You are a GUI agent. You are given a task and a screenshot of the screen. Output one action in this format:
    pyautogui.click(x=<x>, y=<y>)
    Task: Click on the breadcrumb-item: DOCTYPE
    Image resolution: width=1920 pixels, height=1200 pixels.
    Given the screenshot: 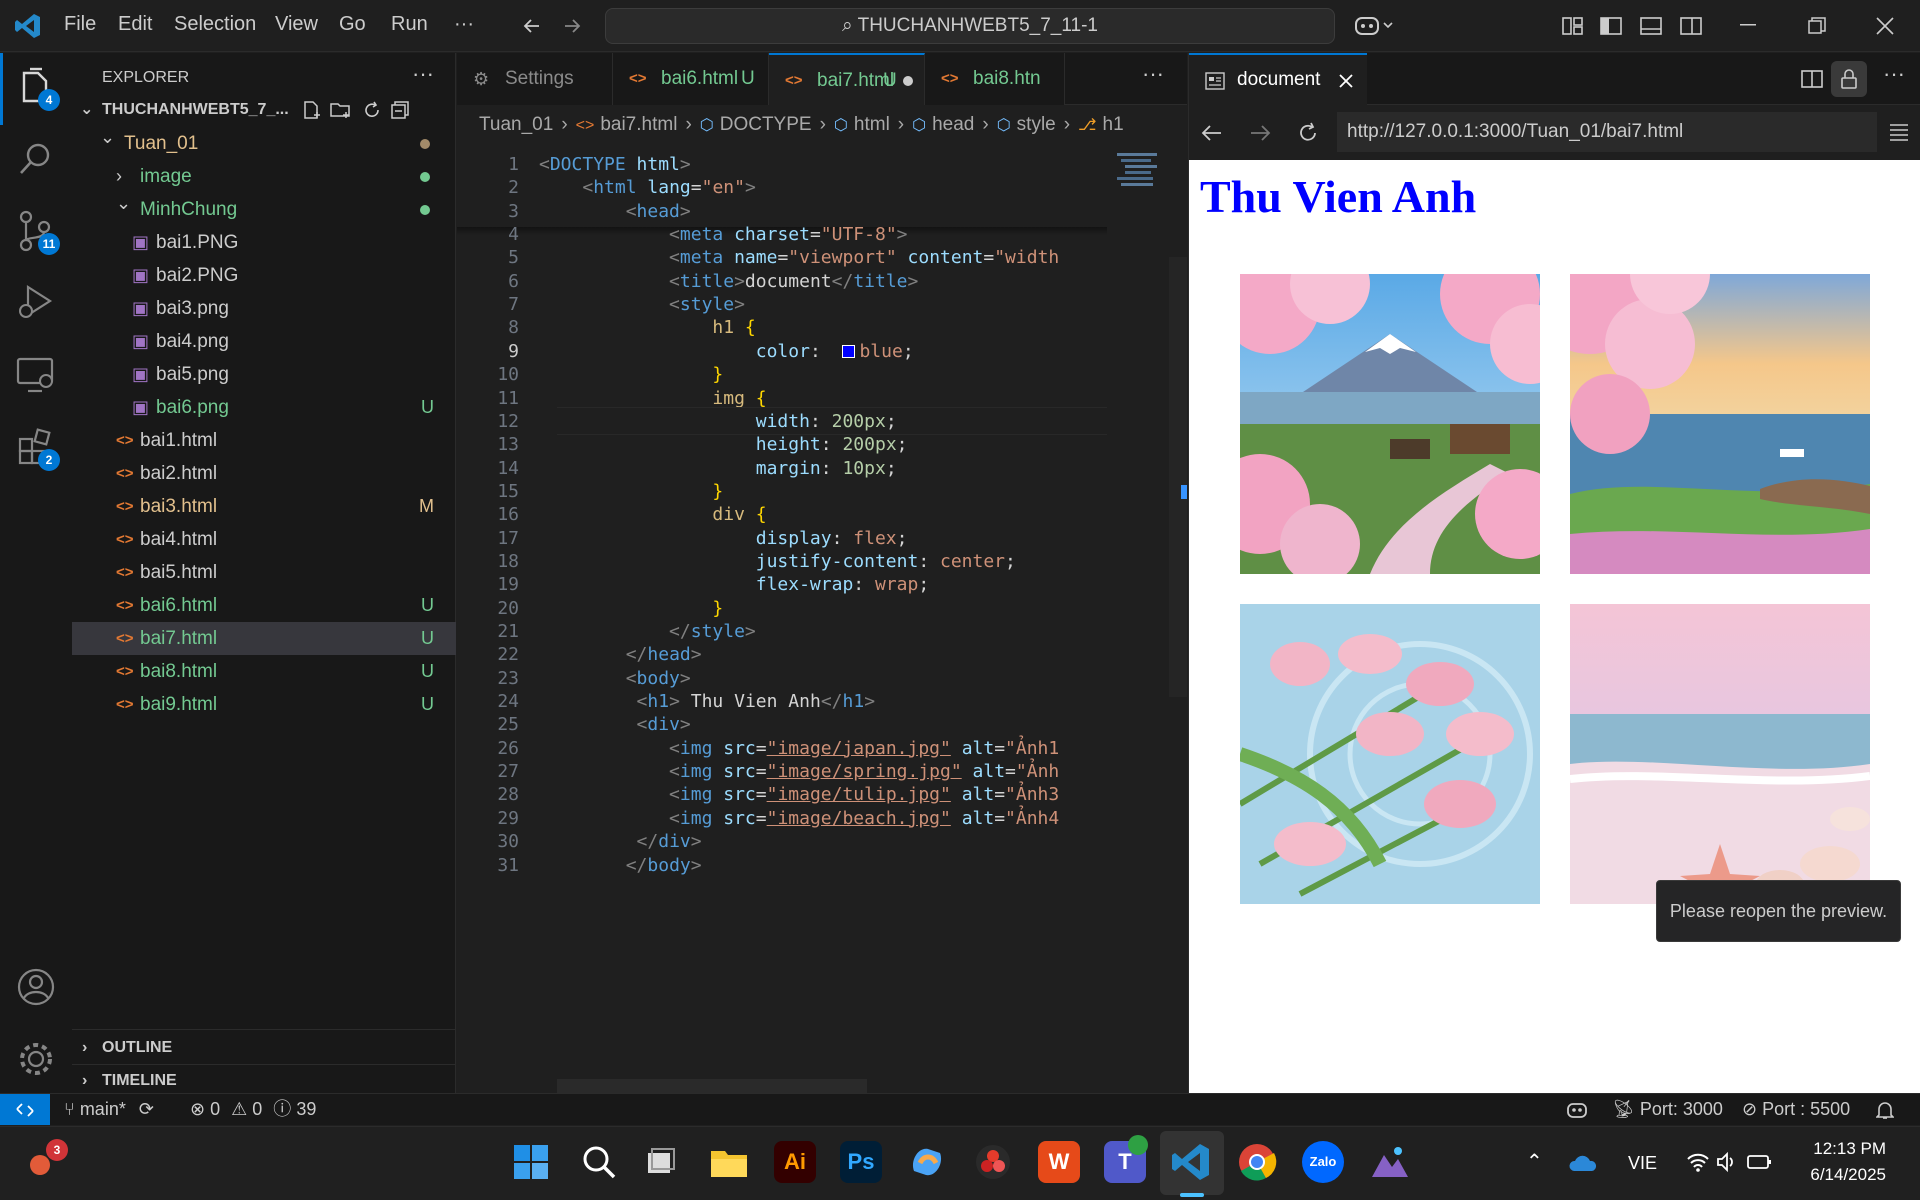 What is the action you would take?
    pyautogui.click(x=766, y=124)
    